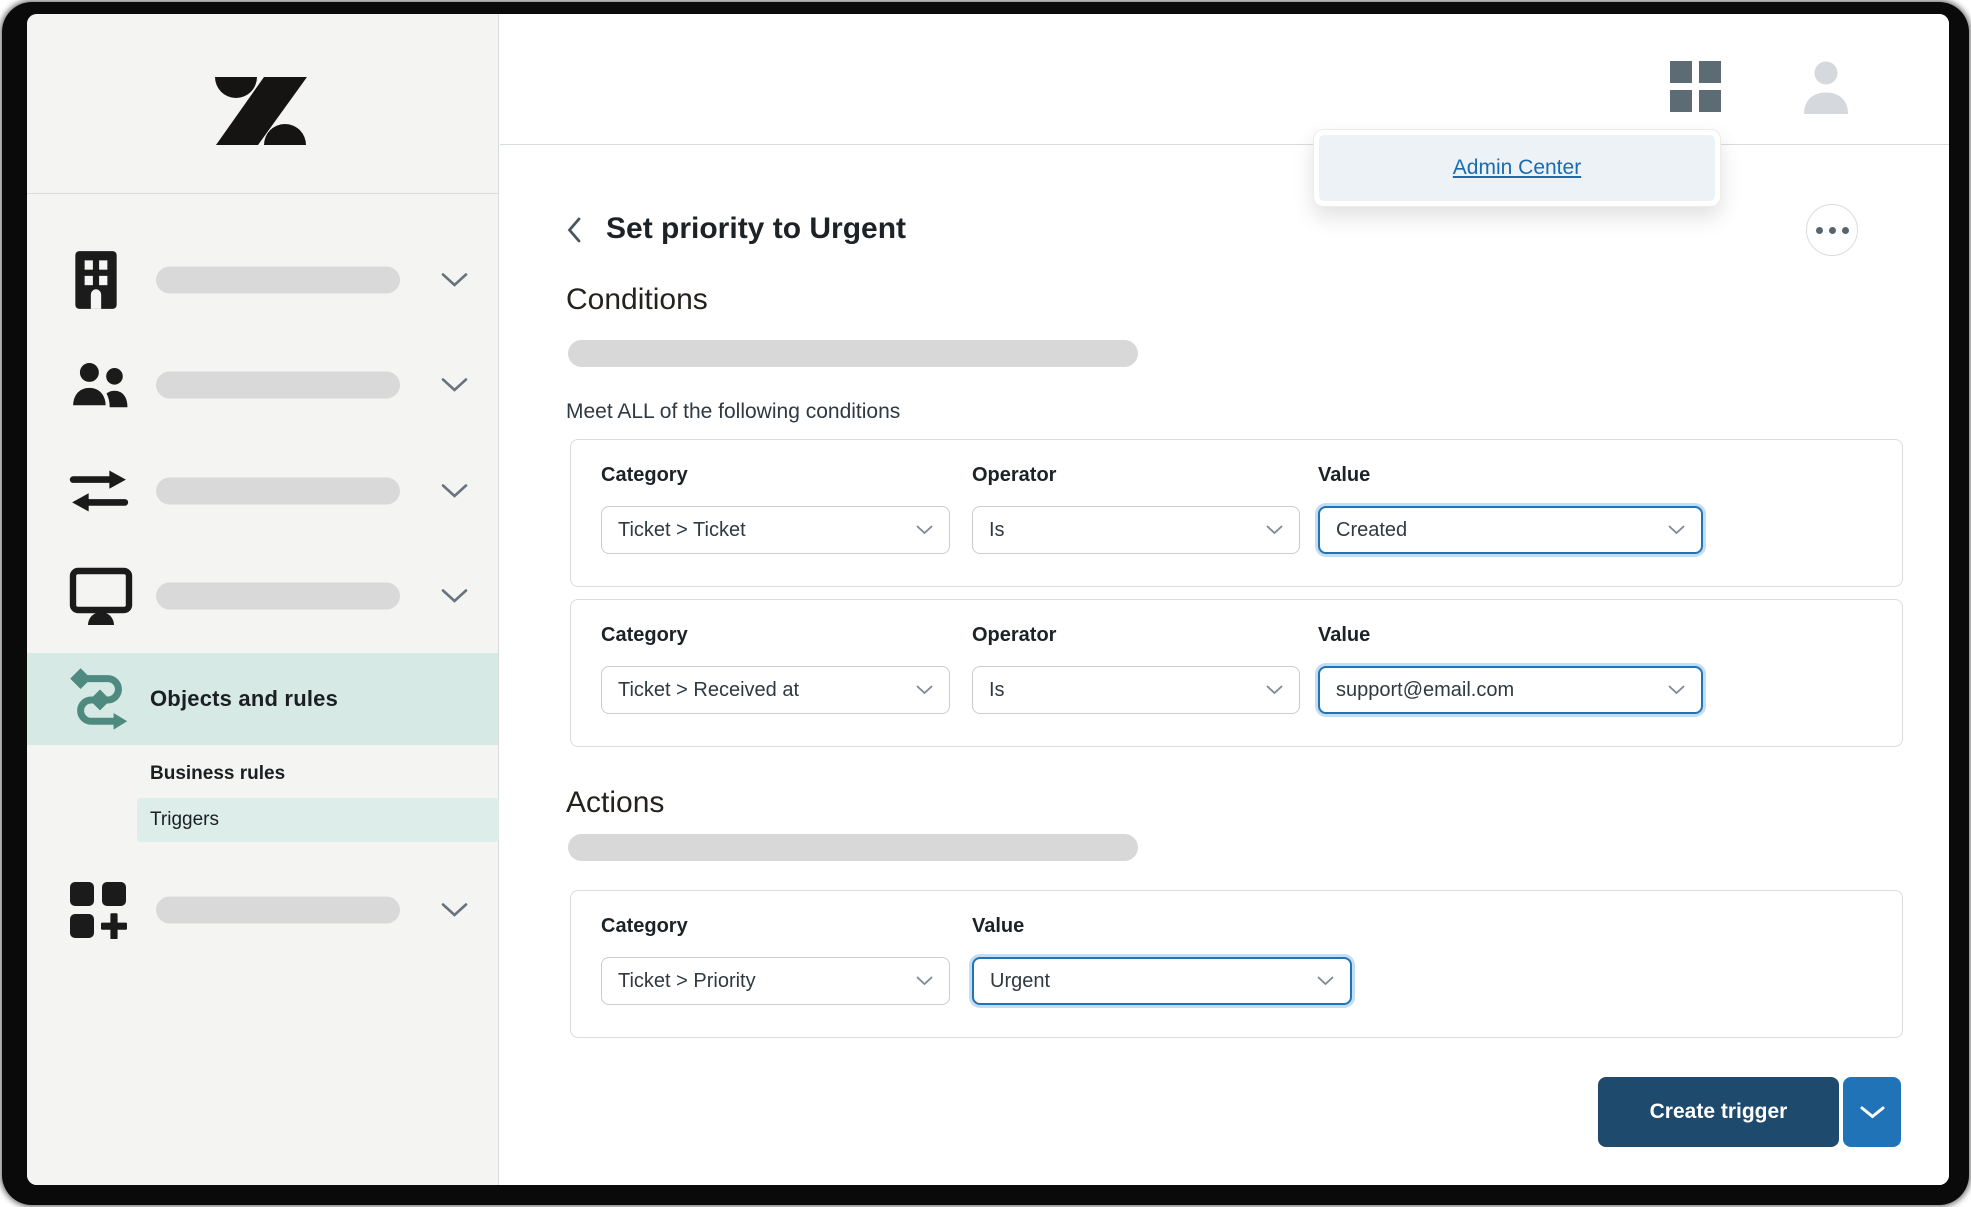  I want to click on grid-icon, so click(1695, 86).